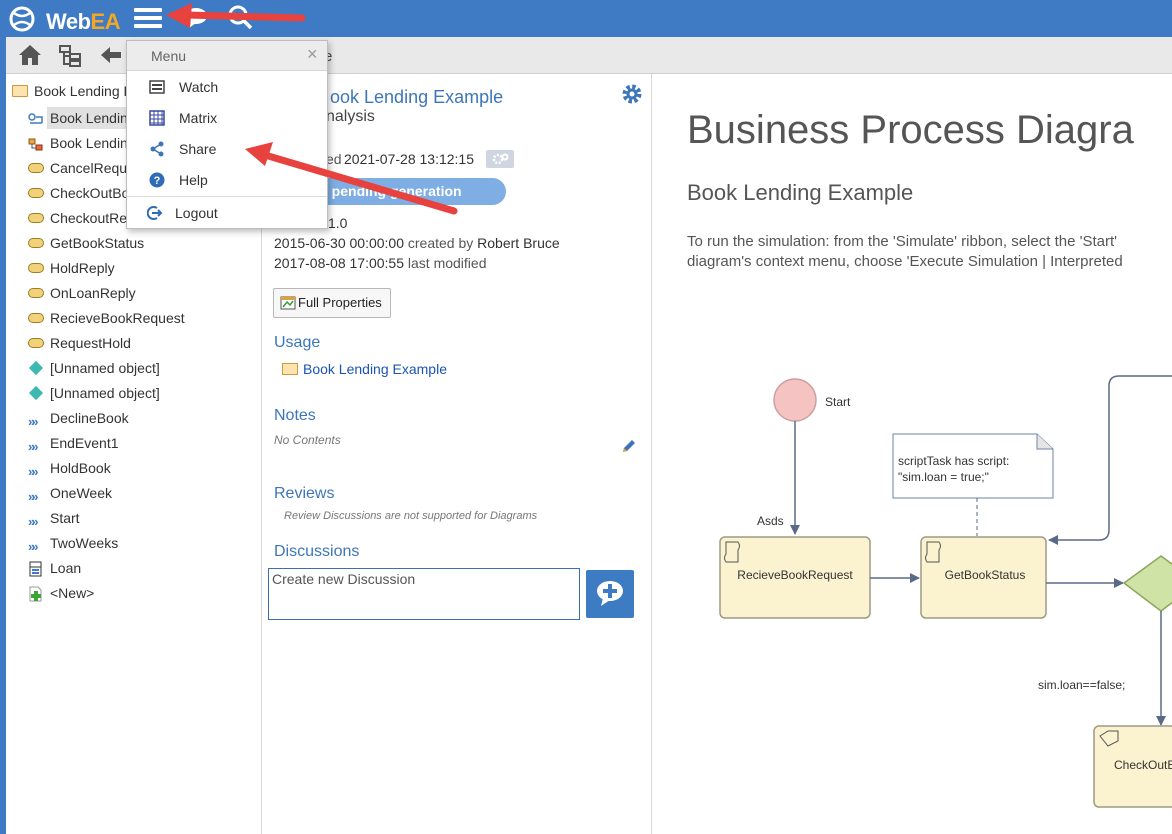 The height and width of the screenshot is (834, 1172). Describe the element at coordinates (77, 218) in the screenshot. I see `tree-item: CheckoutRe` at that location.